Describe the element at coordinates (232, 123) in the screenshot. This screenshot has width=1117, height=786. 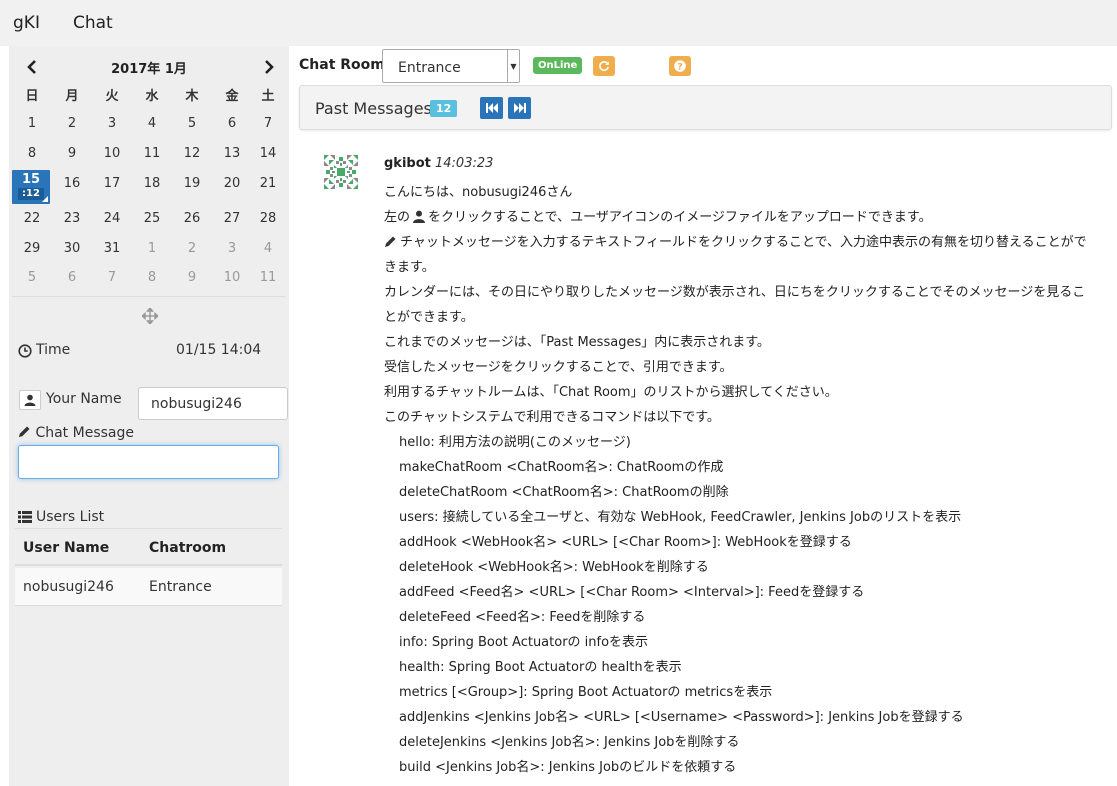
I see `calendar-day: 6` at that location.